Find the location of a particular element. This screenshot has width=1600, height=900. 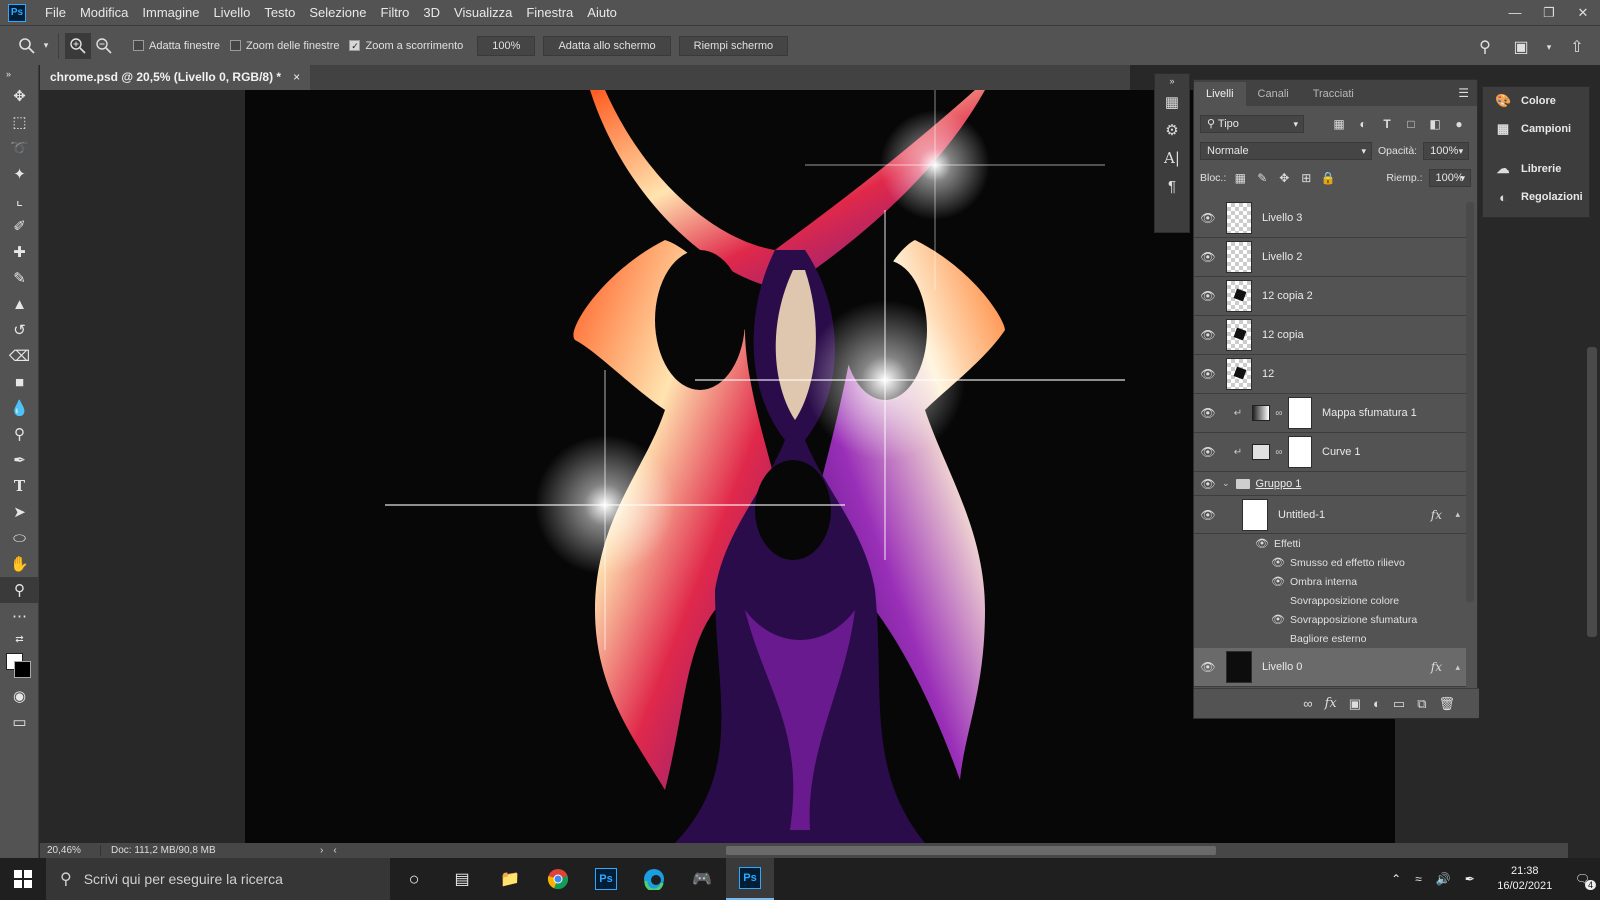

scroll-thumb is located at coordinates (1592, 492).